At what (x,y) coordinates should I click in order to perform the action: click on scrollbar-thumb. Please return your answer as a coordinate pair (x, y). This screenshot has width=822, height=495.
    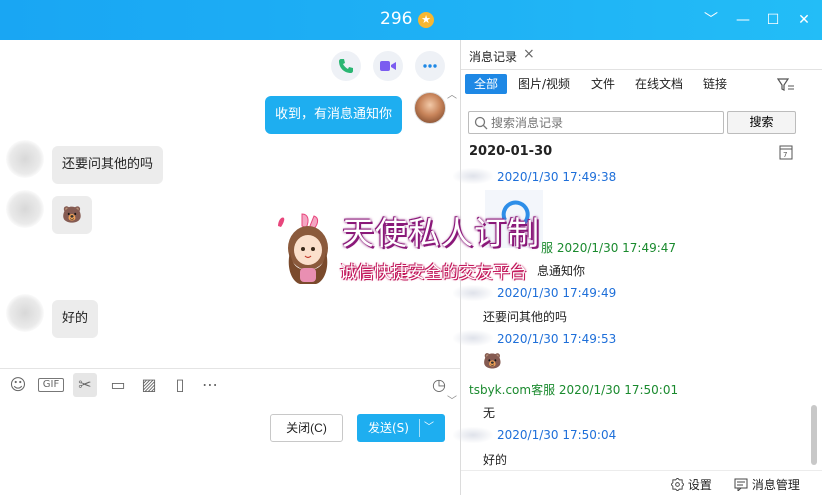
    Looking at the image, I should click on (814, 435).